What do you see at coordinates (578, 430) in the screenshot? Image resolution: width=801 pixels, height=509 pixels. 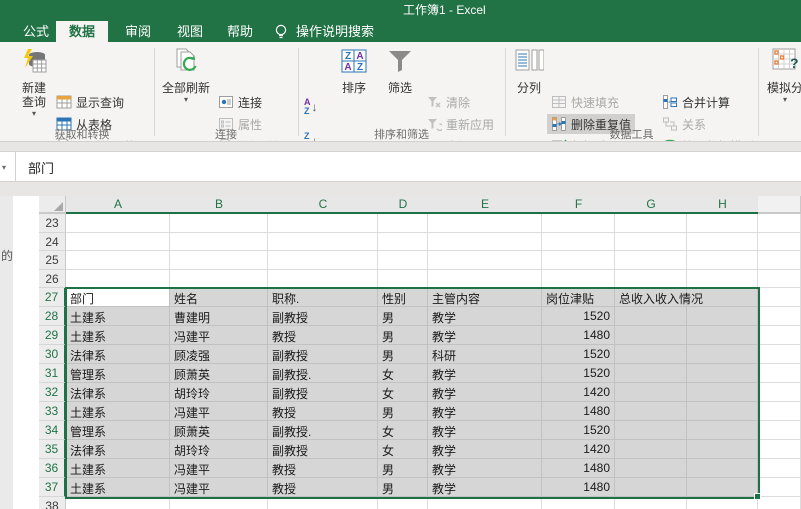 I see `cell-F34: 1520` at bounding box center [578, 430].